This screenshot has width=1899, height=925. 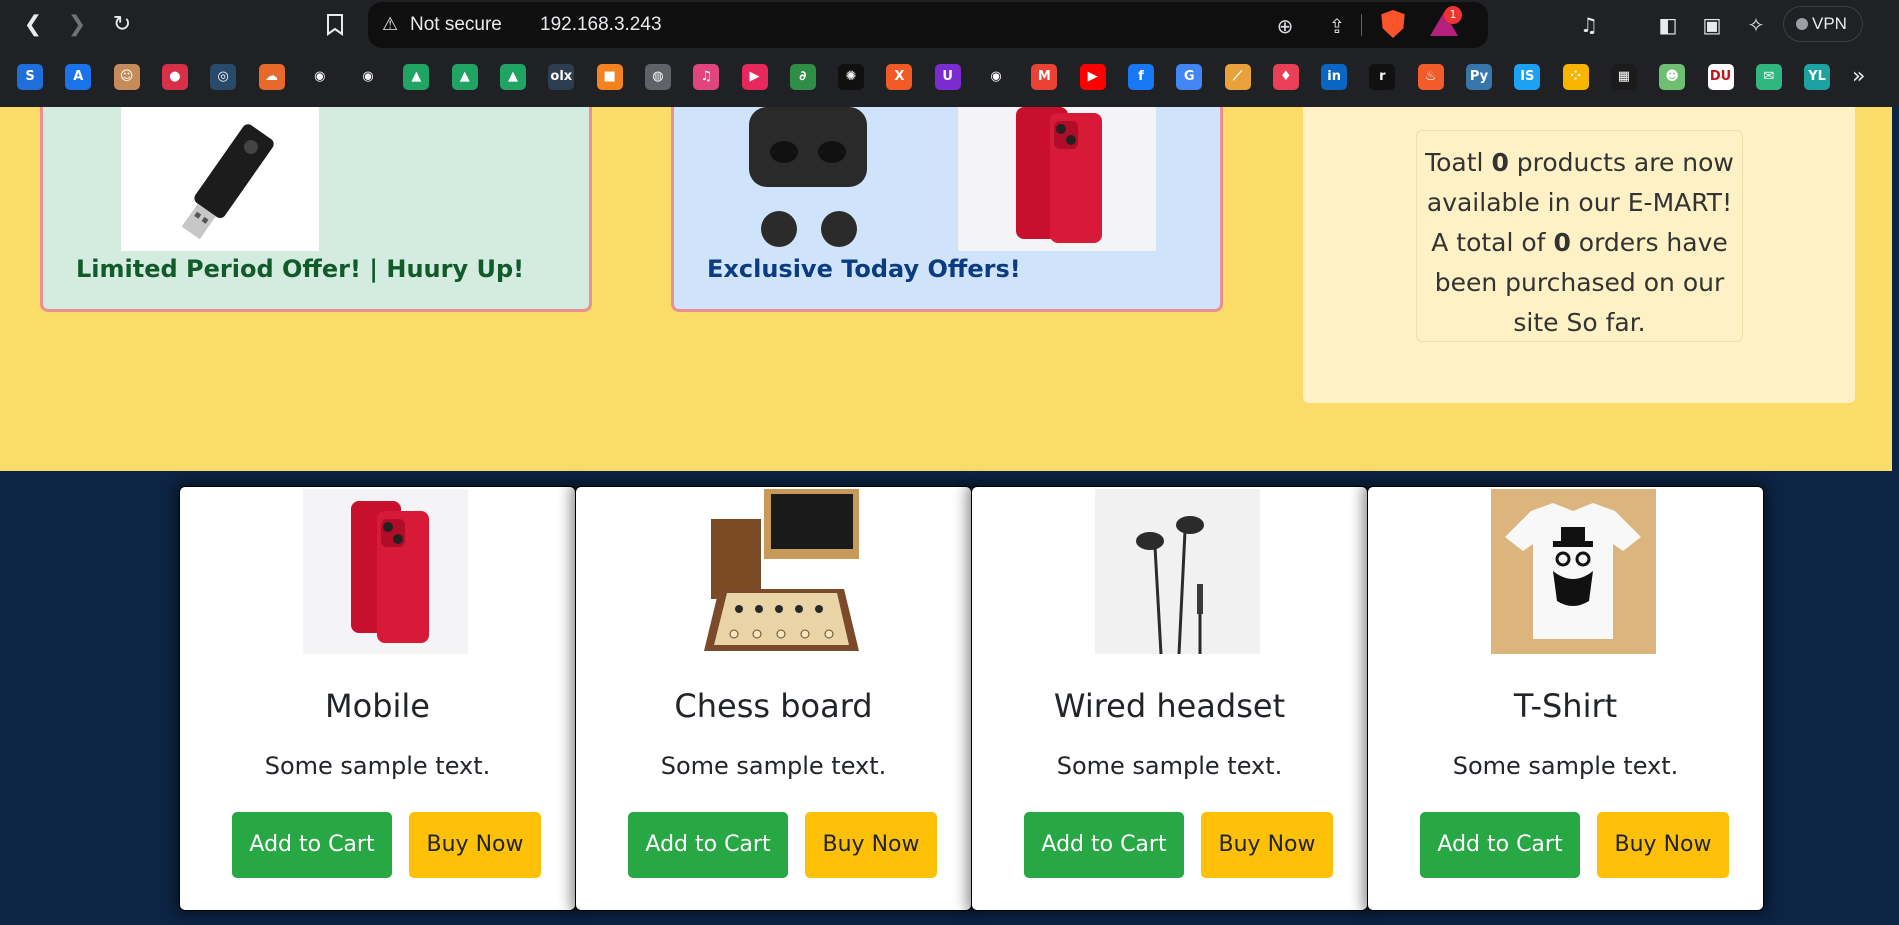 I want to click on back-arrow-icon: ❮, so click(x=33, y=25).